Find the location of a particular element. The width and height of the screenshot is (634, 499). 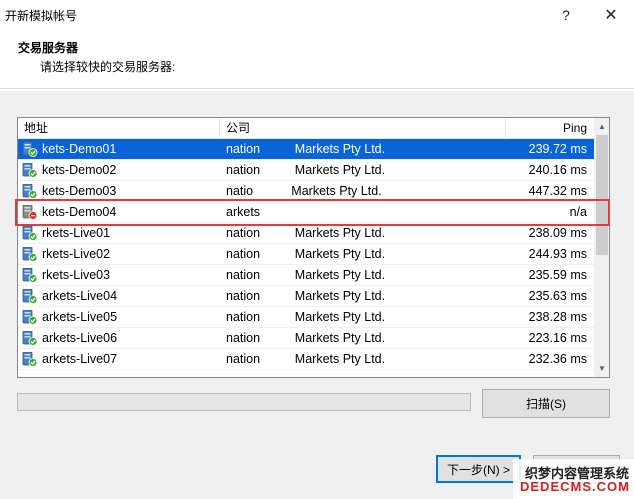

server-address-text: arkets-Live04 is located at coordinates (80, 295).